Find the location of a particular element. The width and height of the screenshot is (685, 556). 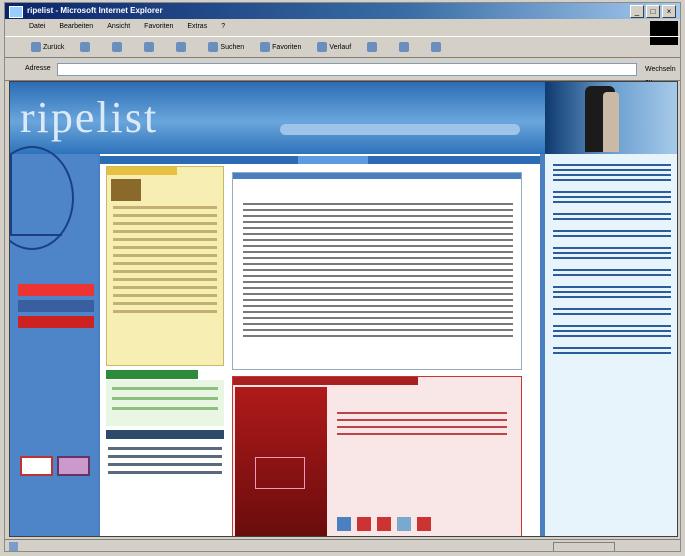

book-cover is located at coordinates (281, 461).